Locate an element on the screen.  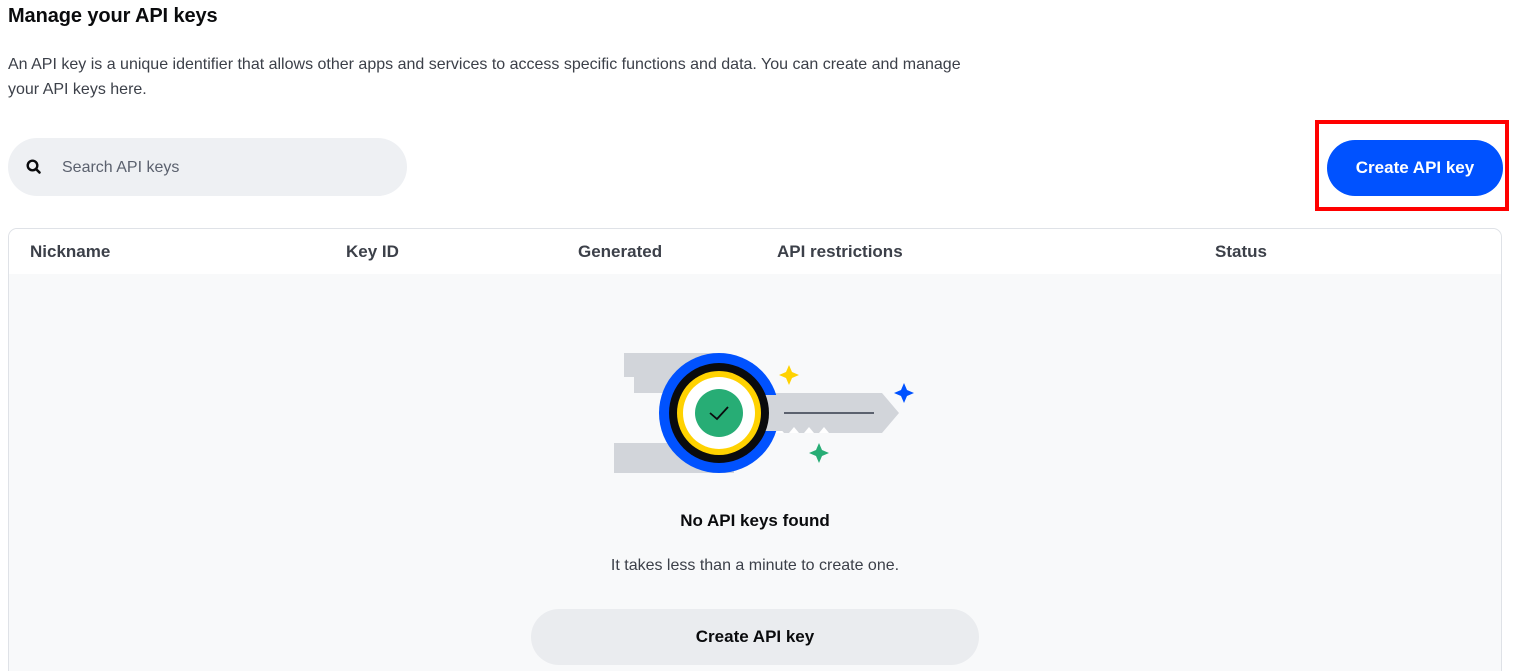
key-check-illustration is located at coordinates (764, 413).